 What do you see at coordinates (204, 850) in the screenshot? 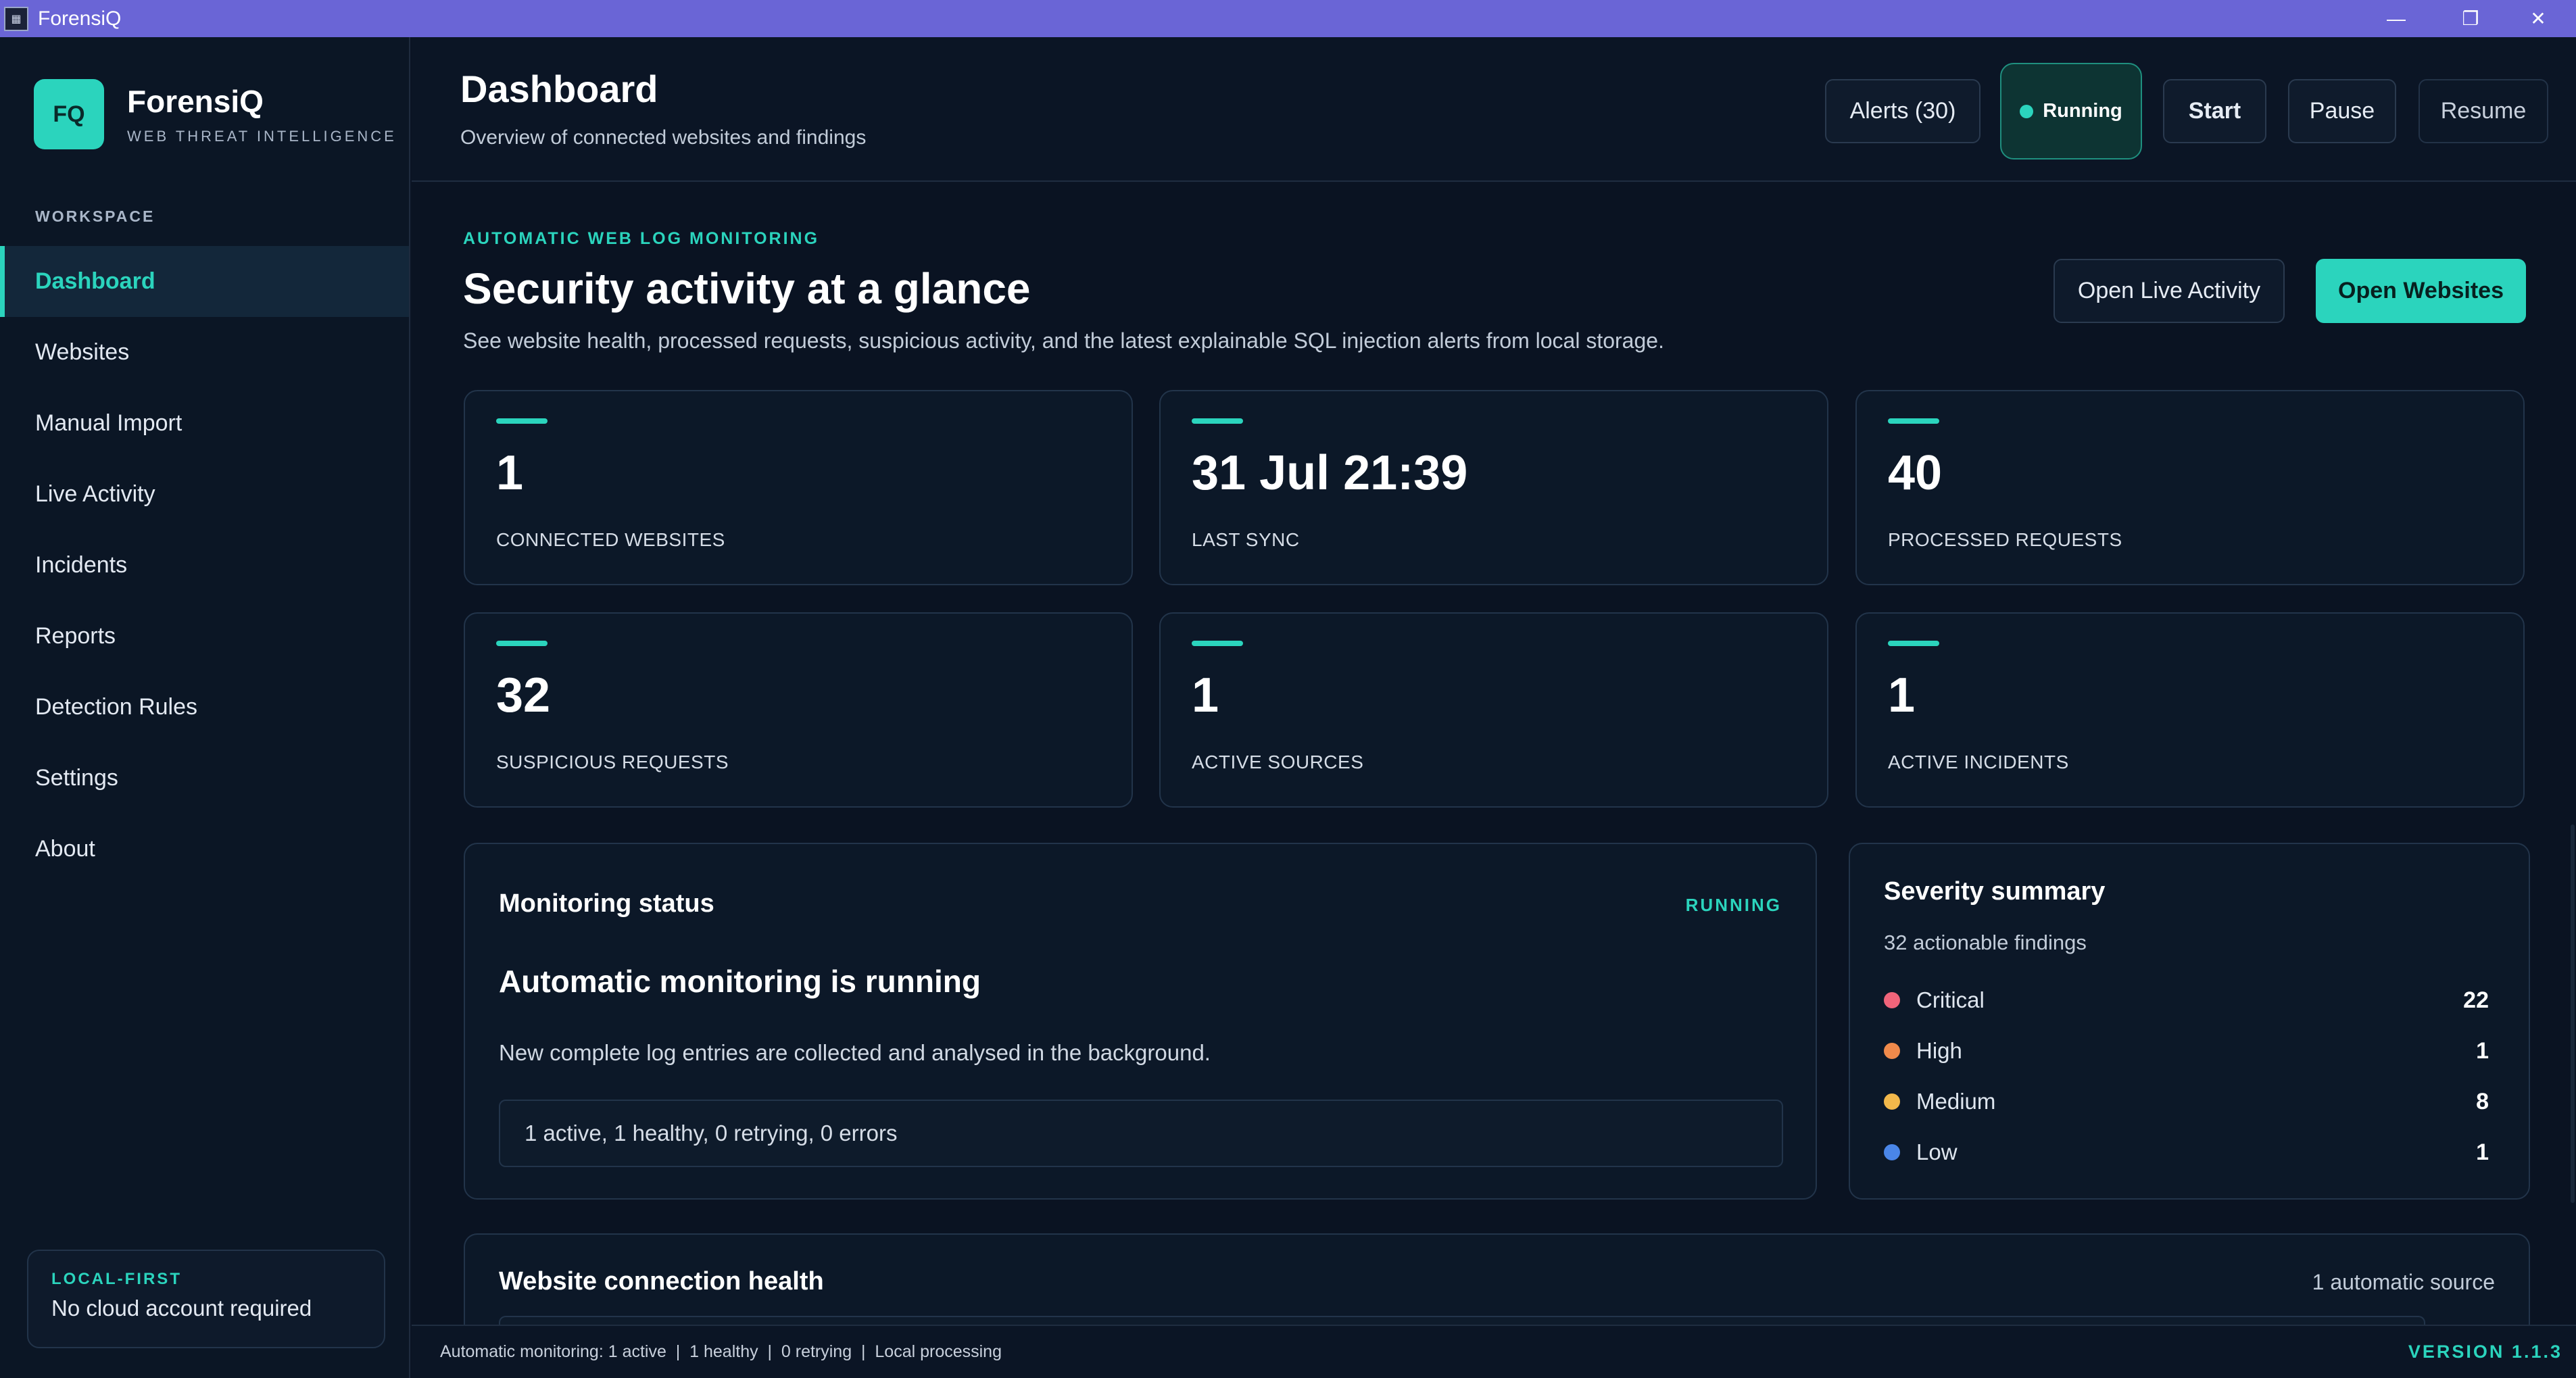
I see `sidebar-item-about: About` at bounding box center [204, 850].